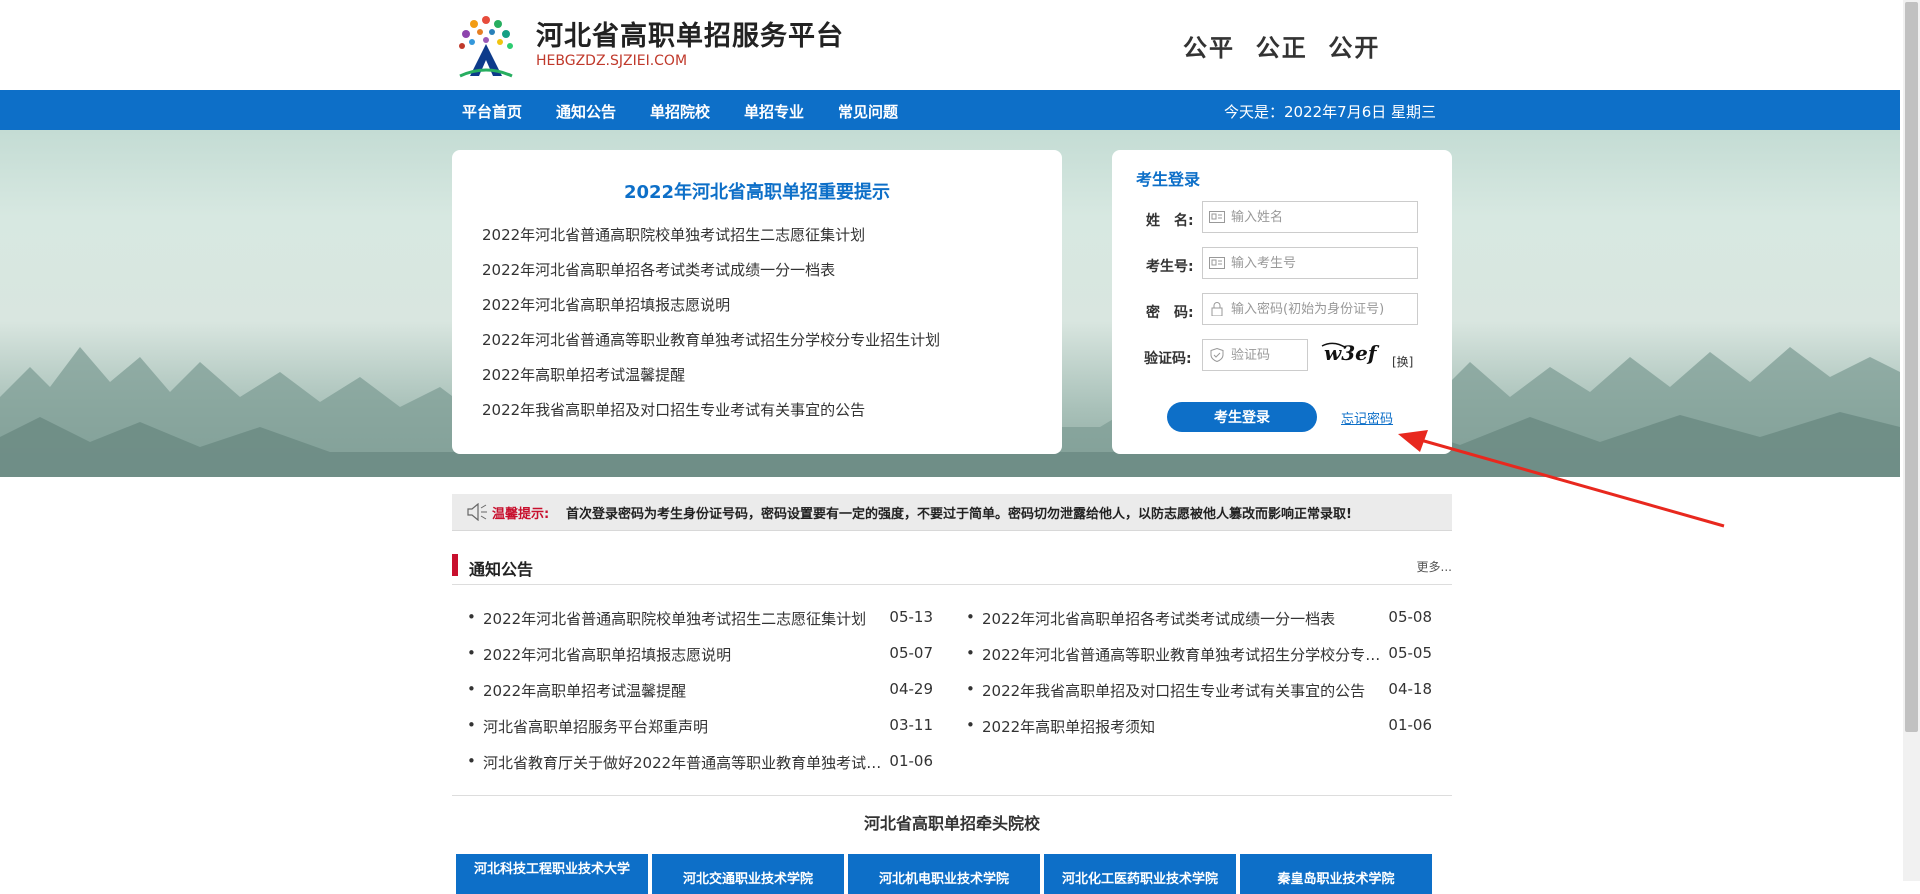 This screenshot has height=894, width=1920. What do you see at coordinates (911, 617) in the screenshot?
I see `notice-date: 05-13` at bounding box center [911, 617].